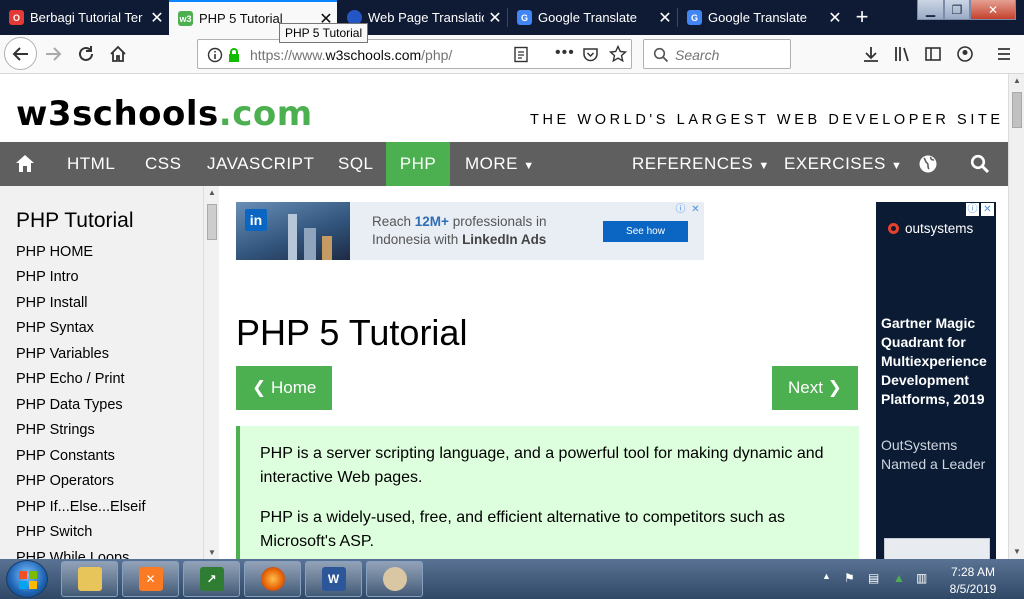 The image size is (1024, 599). Describe the element at coordinates (47, 277) in the screenshot. I see `sidebar-item-php-intro: PHP Intro` at that location.